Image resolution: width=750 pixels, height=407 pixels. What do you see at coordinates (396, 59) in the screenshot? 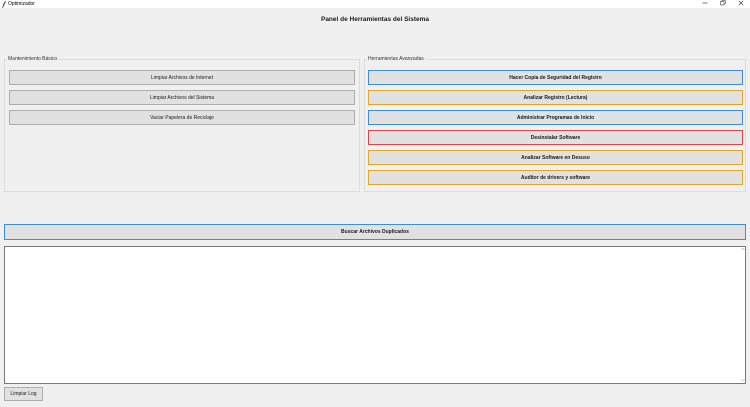
I see `advanced-tools-label: Herramientas Avanzadas` at bounding box center [396, 59].